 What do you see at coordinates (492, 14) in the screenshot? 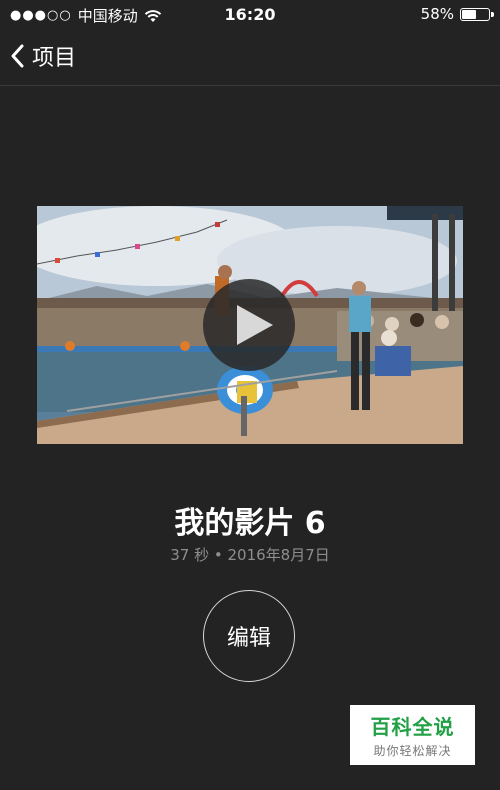
I see `battery-nub` at bounding box center [492, 14].